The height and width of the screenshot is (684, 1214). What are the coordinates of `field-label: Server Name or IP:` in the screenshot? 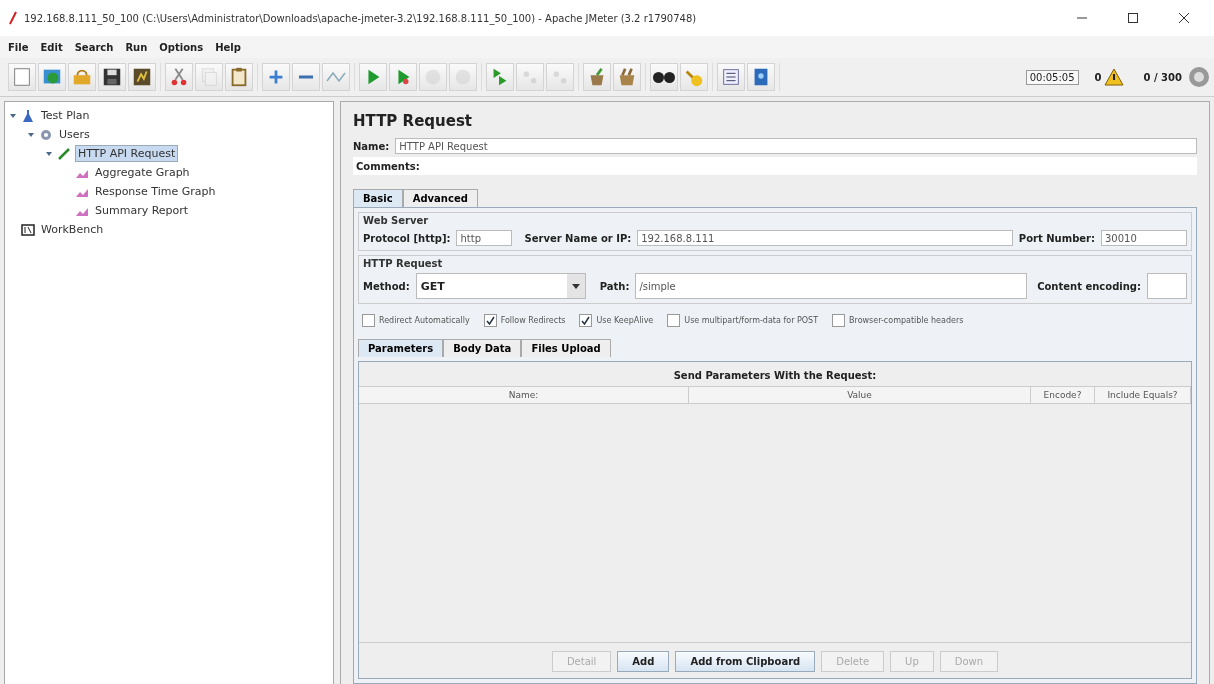 It's located at (578, 238).